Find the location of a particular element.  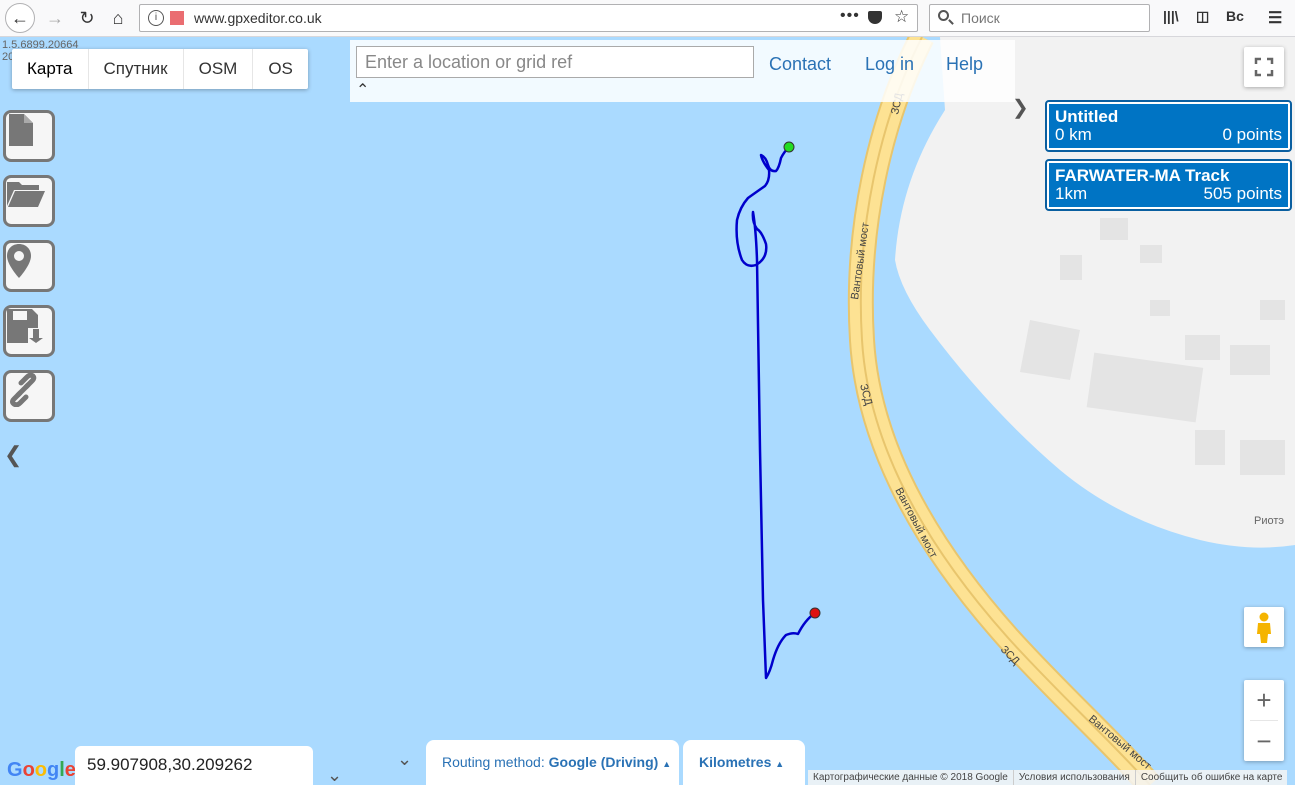

units-selector: Kilometres ▲ is located at coordinates (744, 762).